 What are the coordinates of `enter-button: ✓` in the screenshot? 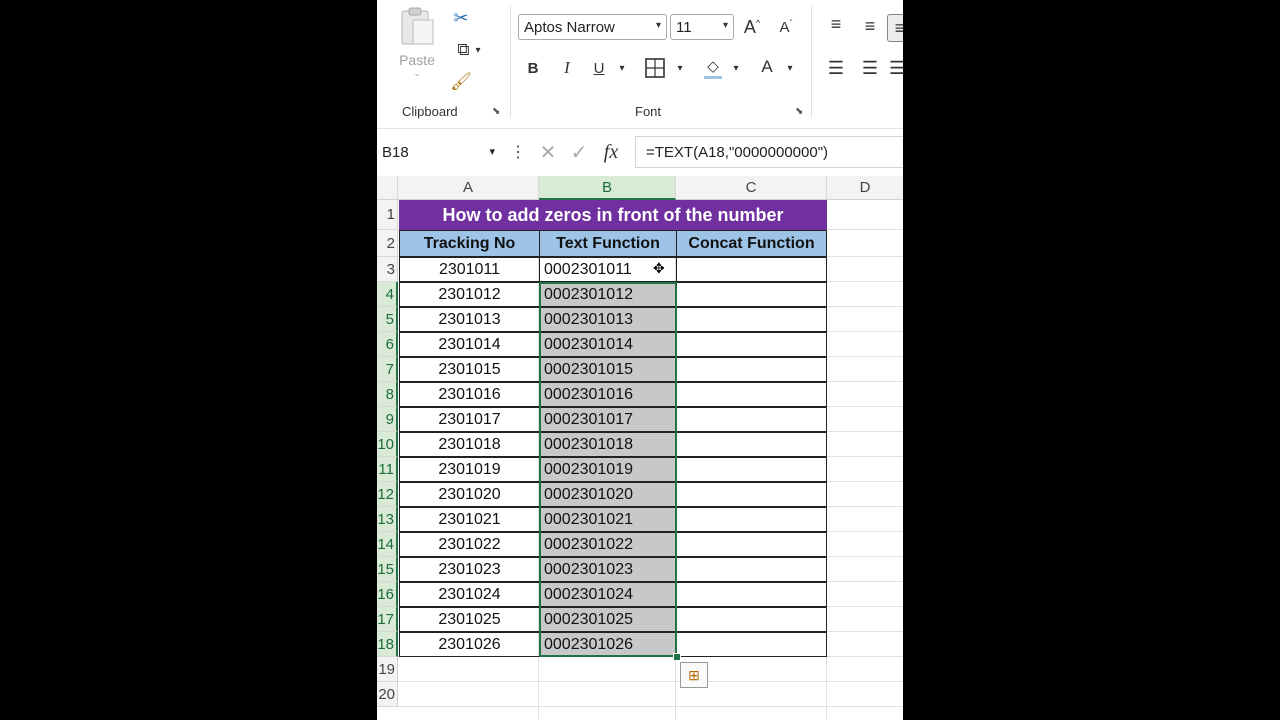 It's located at (579, 152).